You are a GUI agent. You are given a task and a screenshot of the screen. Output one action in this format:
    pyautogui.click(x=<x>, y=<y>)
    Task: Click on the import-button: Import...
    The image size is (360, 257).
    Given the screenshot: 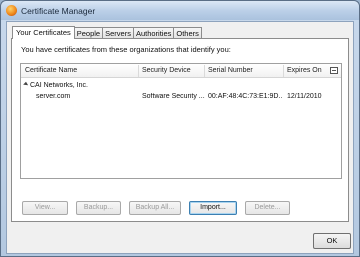 What is the action you would take?
    pyautogui.click(x=213, y=208)
    